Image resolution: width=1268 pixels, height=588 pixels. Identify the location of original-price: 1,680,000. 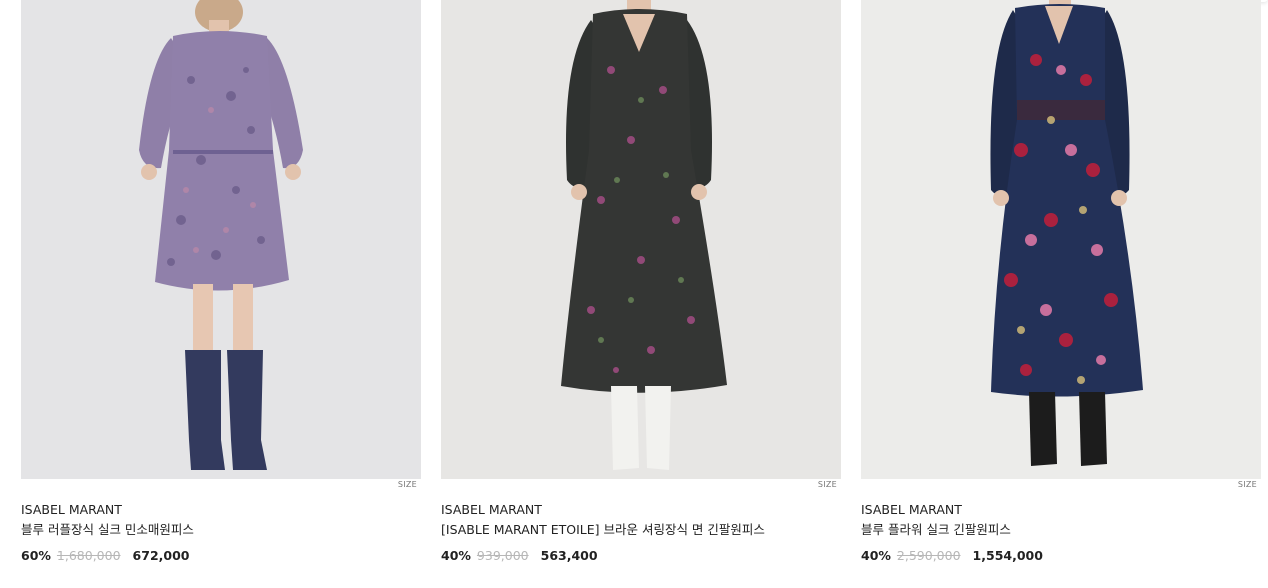
(88, 555).